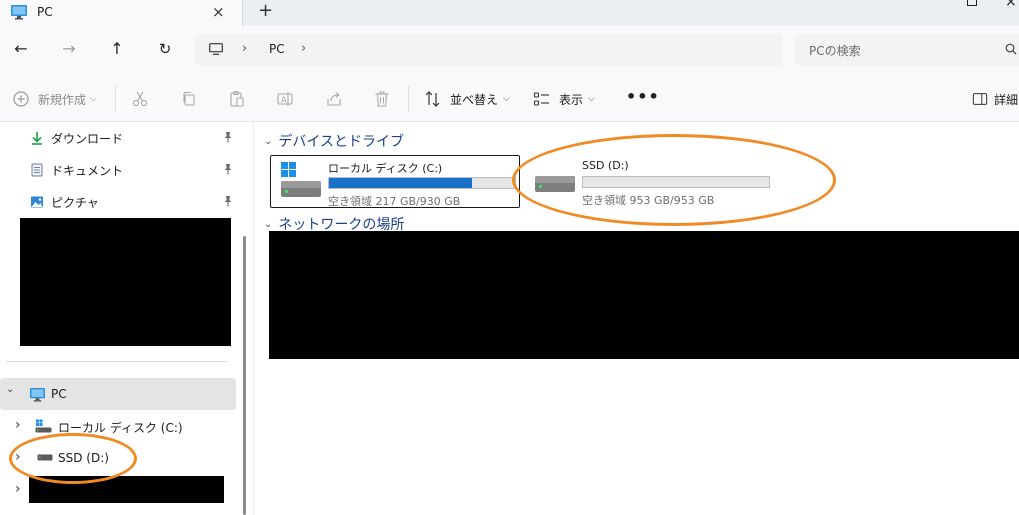 This screenshot has height=515, width=1019. Describe the element at coordinates (474, 99) in the screenshot. I see `sort-button-label: 並べ替え` at that location.